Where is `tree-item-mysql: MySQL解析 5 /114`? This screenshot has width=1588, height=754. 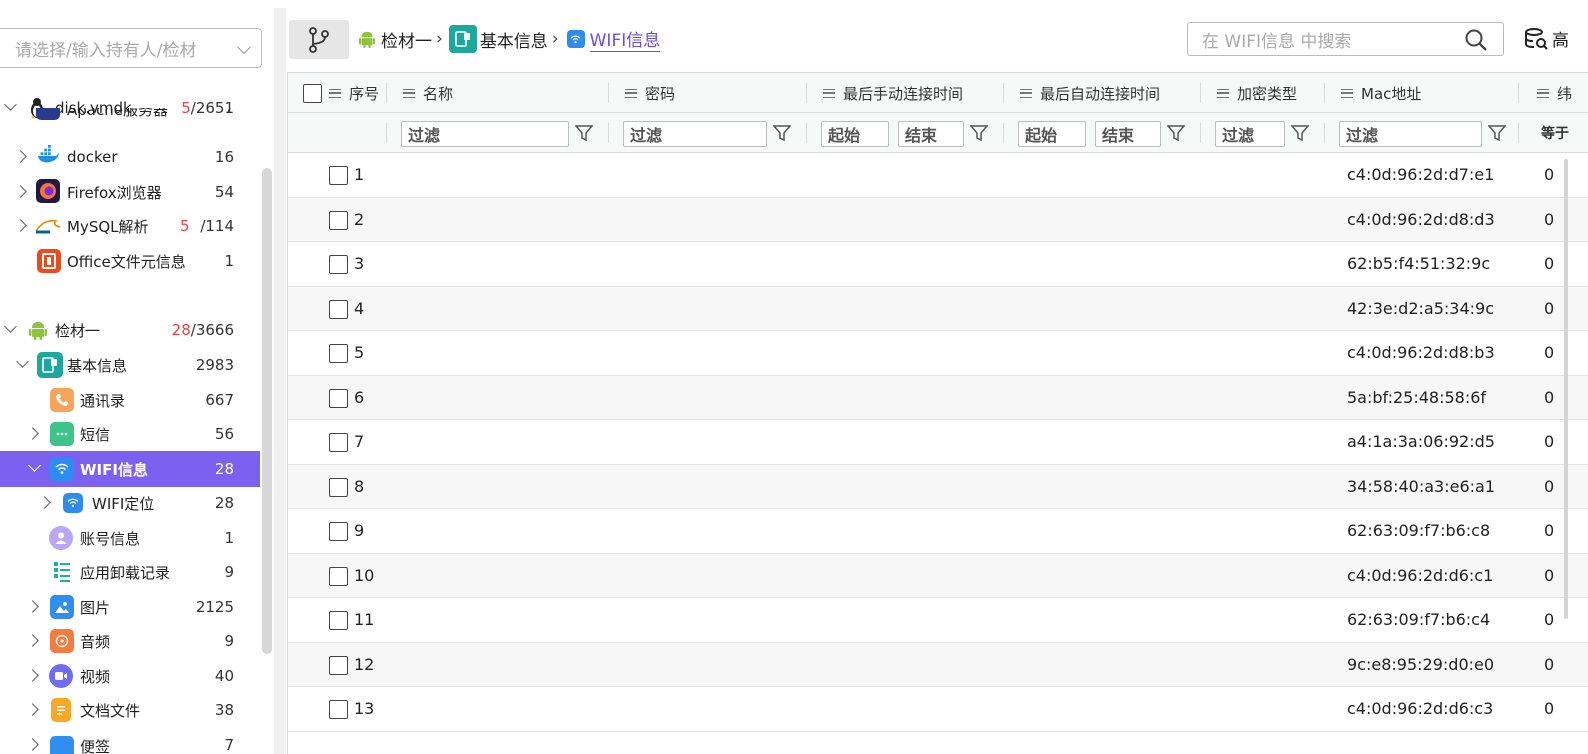
tree-item-mysql: MySQL解析 5 /114 is located at coordinates (130, 226).